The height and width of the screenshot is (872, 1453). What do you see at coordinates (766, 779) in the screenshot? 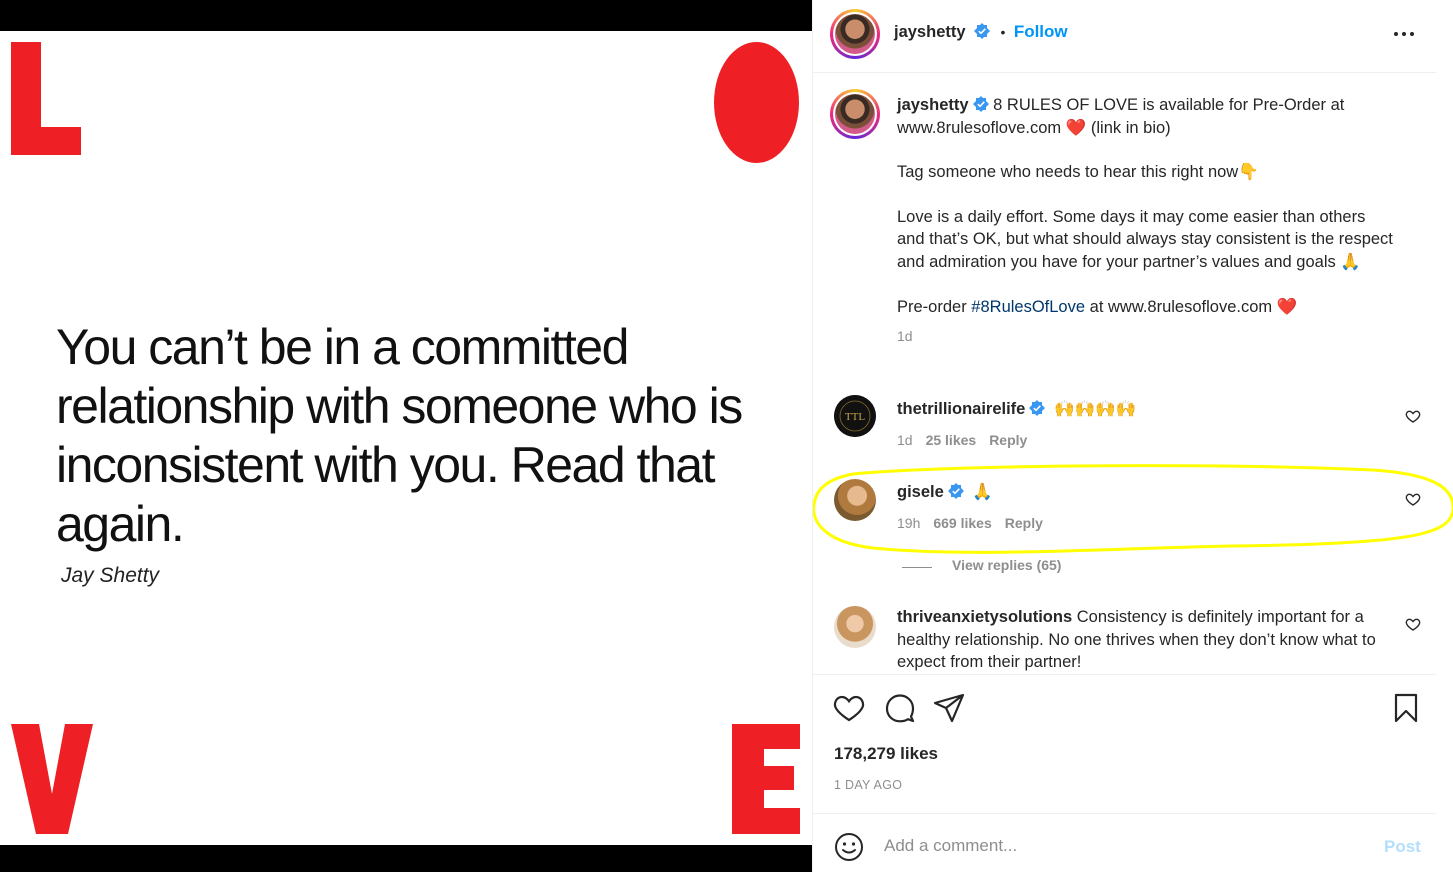
I see `letter-e-shape` at bounding box center [766, 779].